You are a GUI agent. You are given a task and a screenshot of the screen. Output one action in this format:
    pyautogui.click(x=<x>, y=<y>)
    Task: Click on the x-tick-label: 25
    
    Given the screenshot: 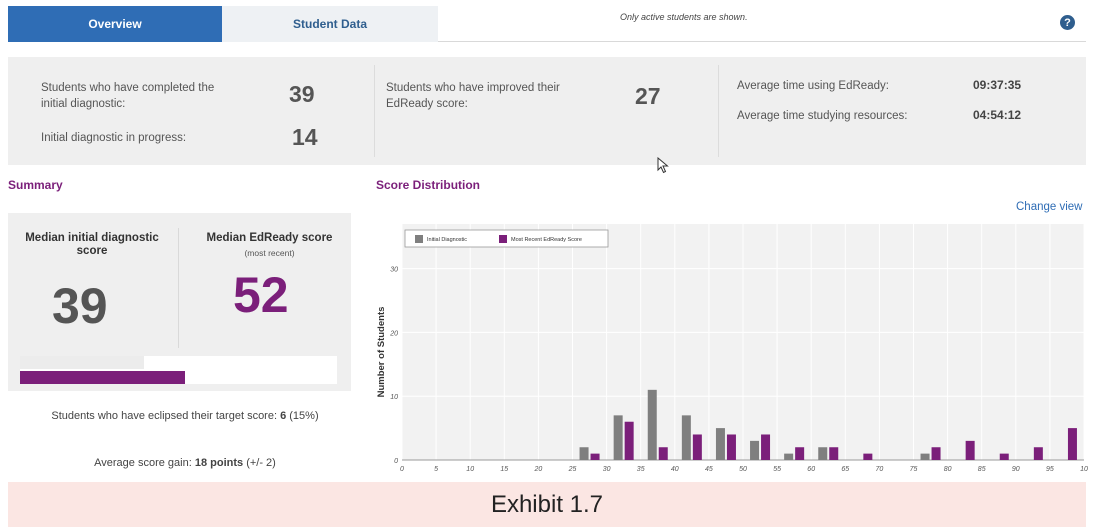 What is the action you would take?
    pyautogui.click(x=572, y=469)
    